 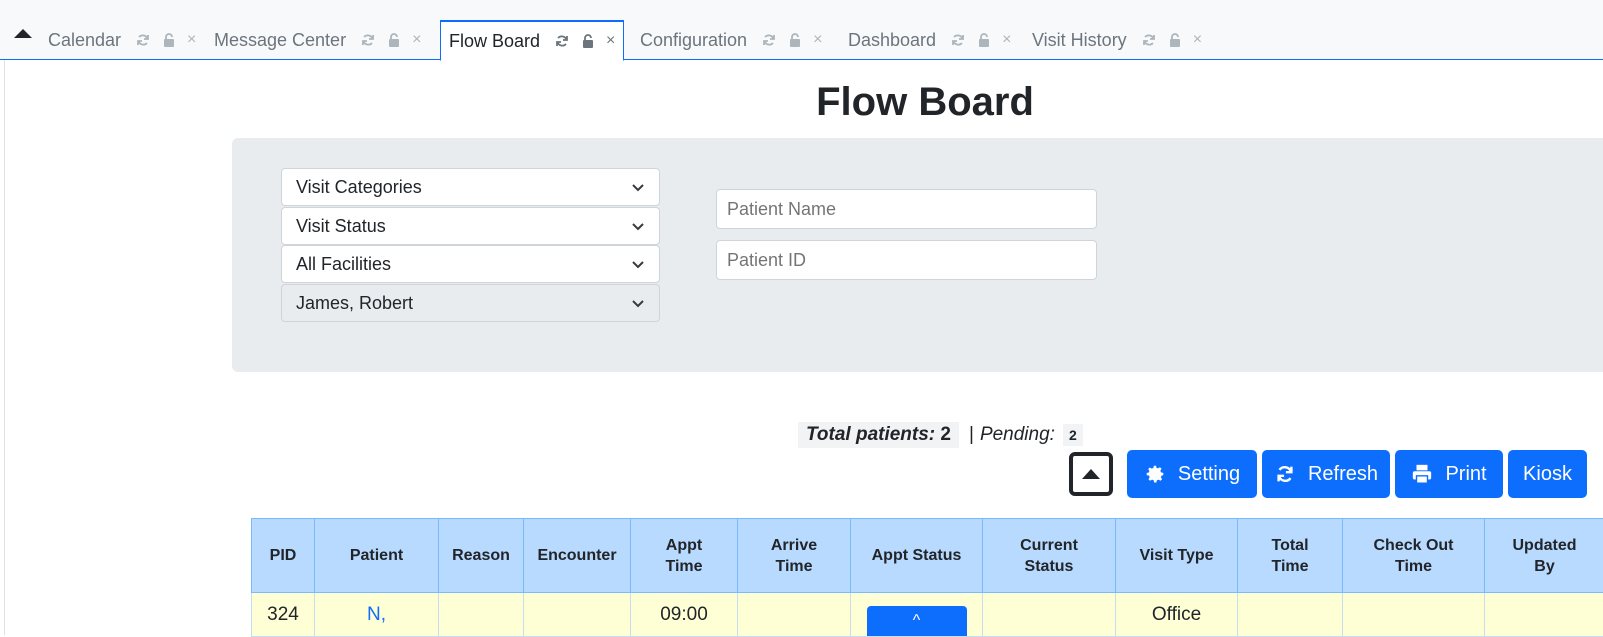 I want to click on cell-pid: 324, so click(x=283, y=615).